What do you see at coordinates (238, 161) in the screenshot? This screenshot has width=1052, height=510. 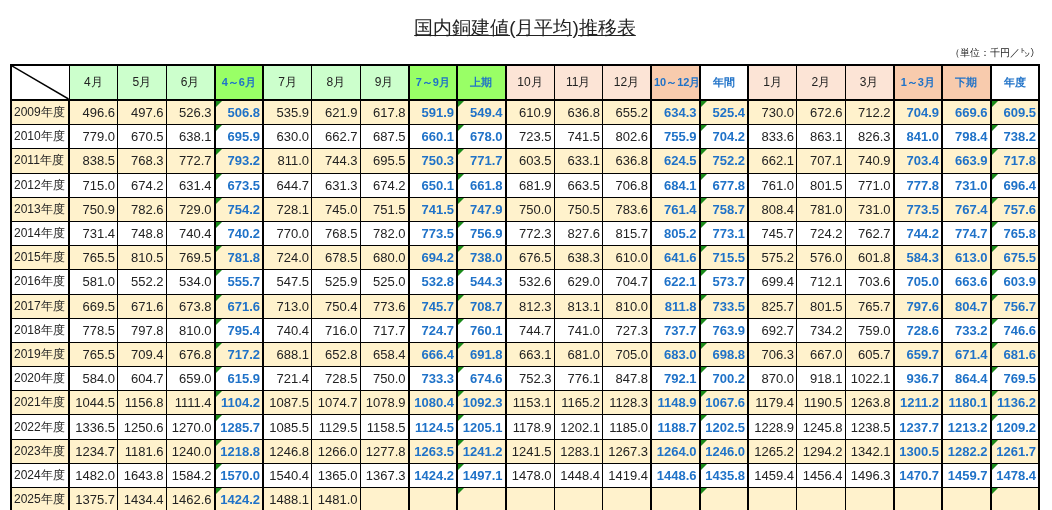 I see `table-cell: 793.2` at bounding box center [238, 161].